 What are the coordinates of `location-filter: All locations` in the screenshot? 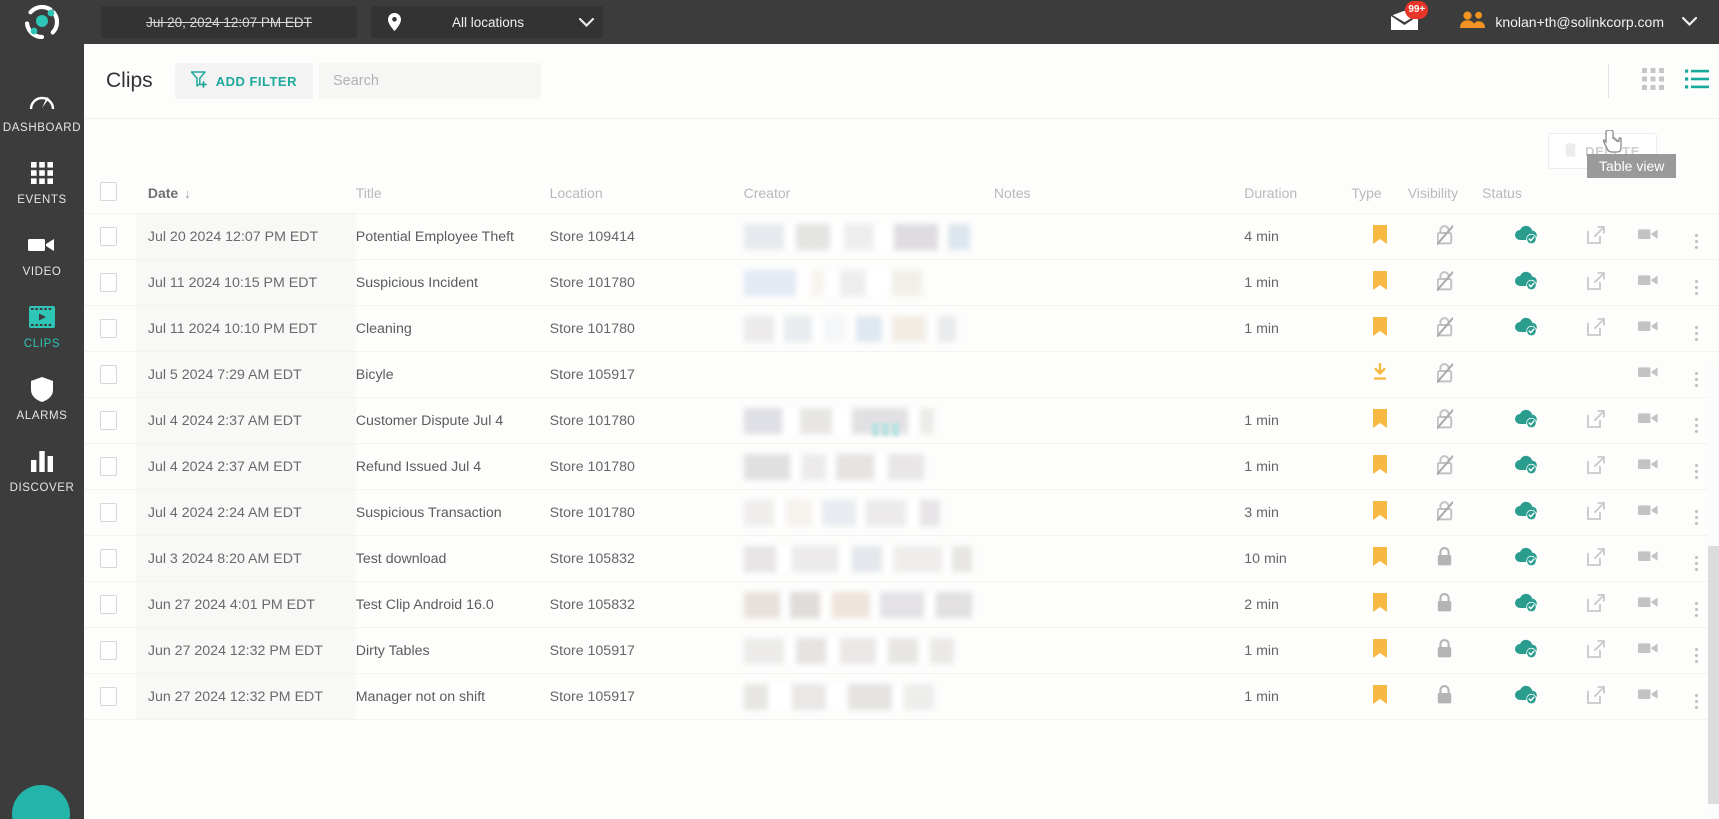 It's located at (487, 22).